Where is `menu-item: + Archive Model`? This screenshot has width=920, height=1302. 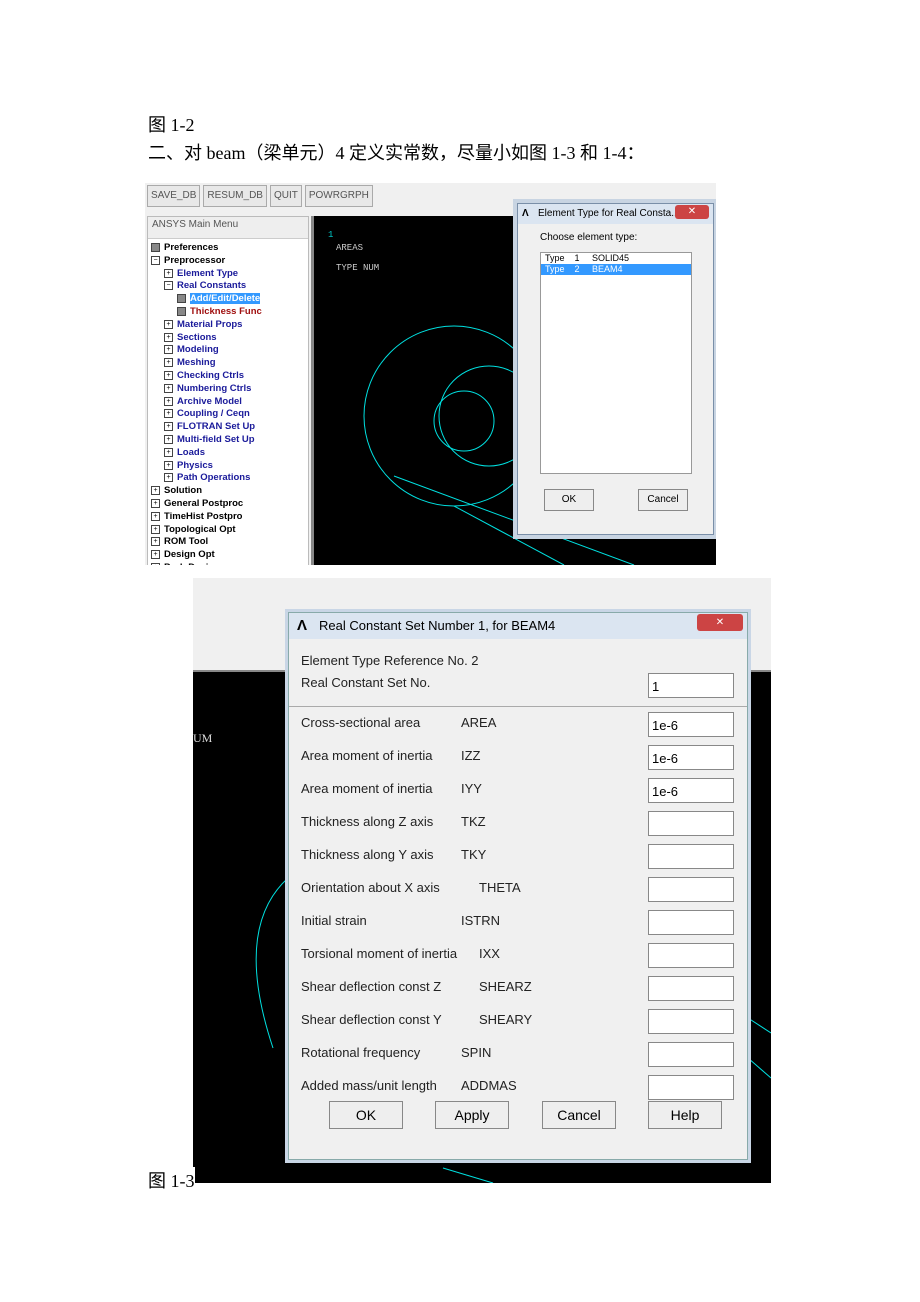
menu-item: + Archive Model is located at coordinates (229, 402).